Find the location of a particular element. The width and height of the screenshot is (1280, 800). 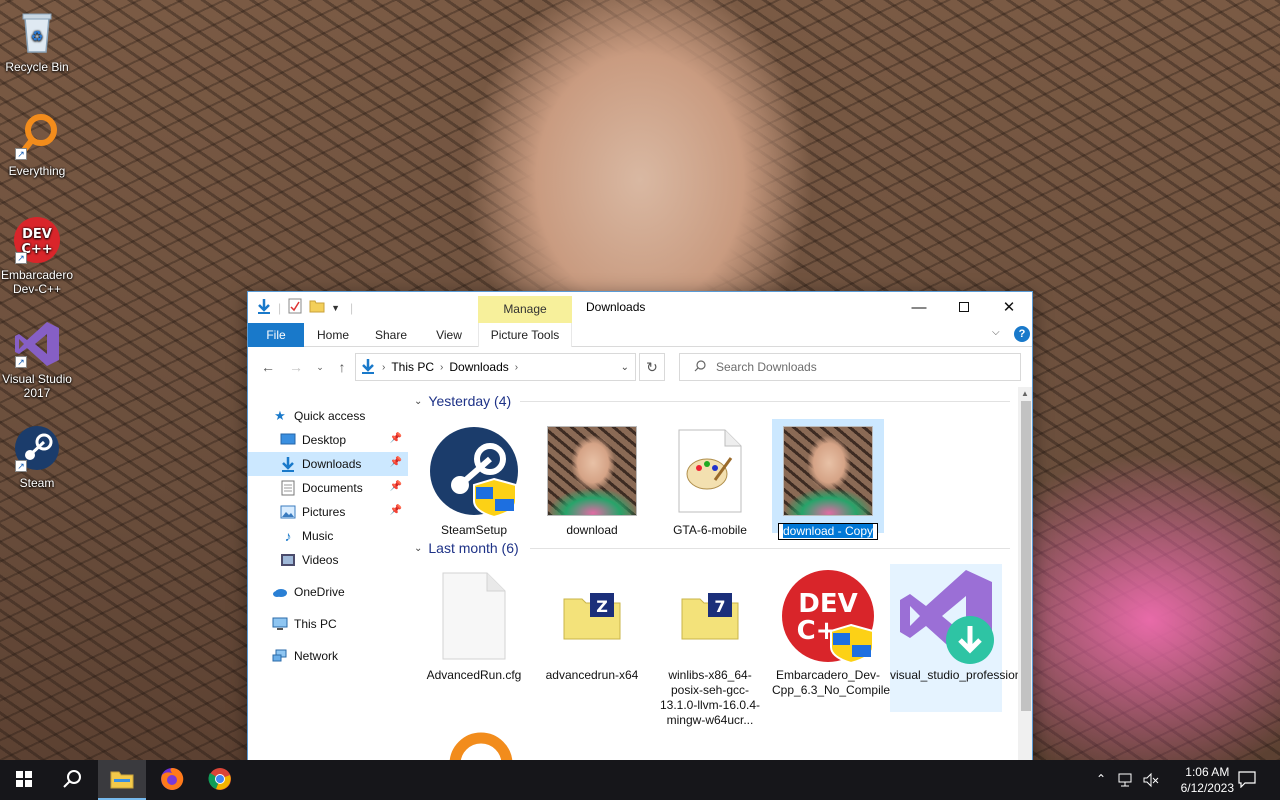

title-bar: | ▼ | Manage Downloads — ✕ is located at coordinates (640, 307).